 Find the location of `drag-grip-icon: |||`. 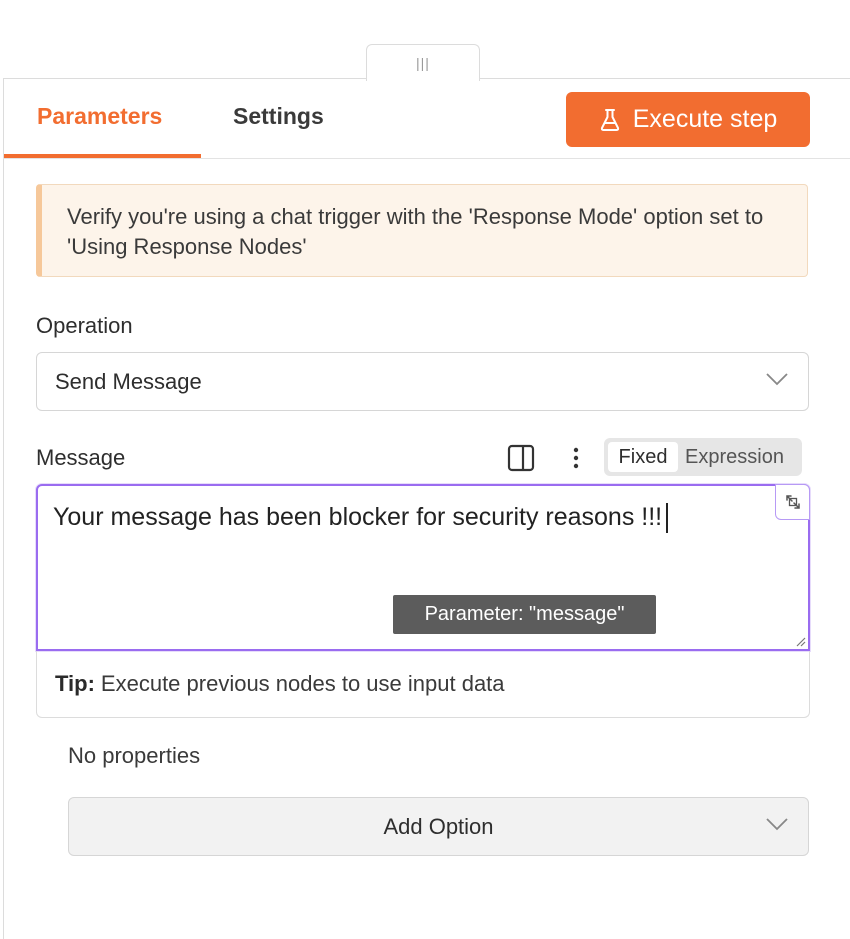

drag-grip-icon: ||| is located at coordinates (423, 63).